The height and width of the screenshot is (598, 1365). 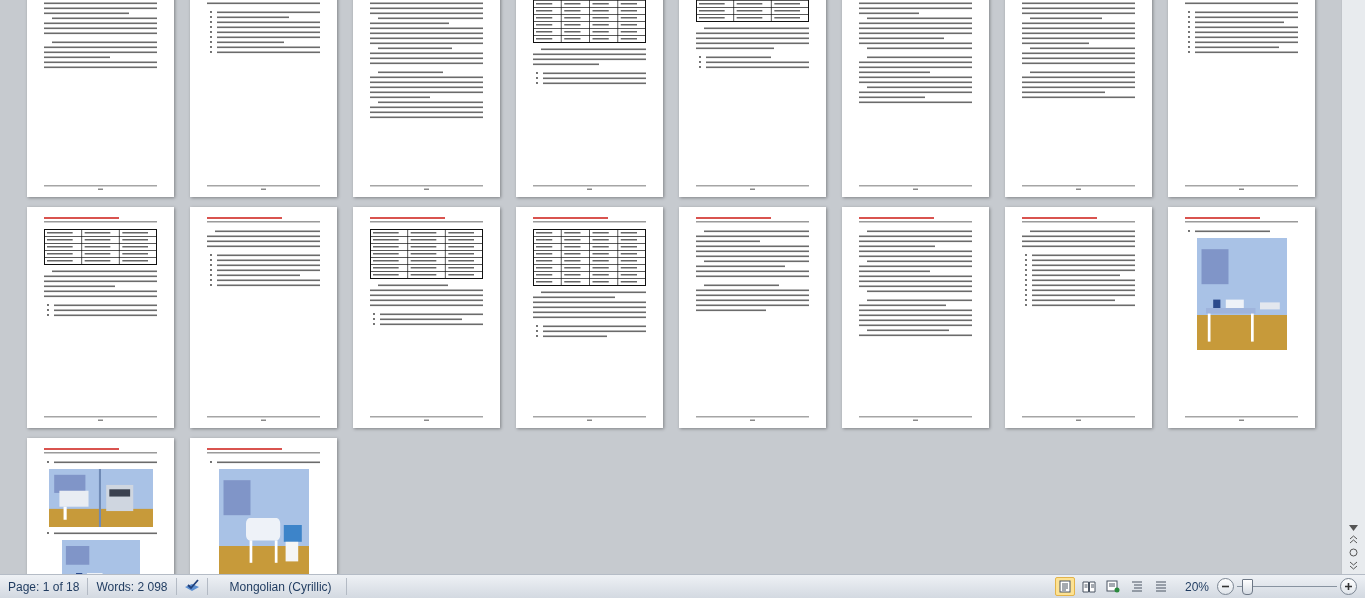 What do you see at coordinates (1353, 287) in the screenshot?
I see `vertical-scrollbar` at bounding box center [1353, 287].